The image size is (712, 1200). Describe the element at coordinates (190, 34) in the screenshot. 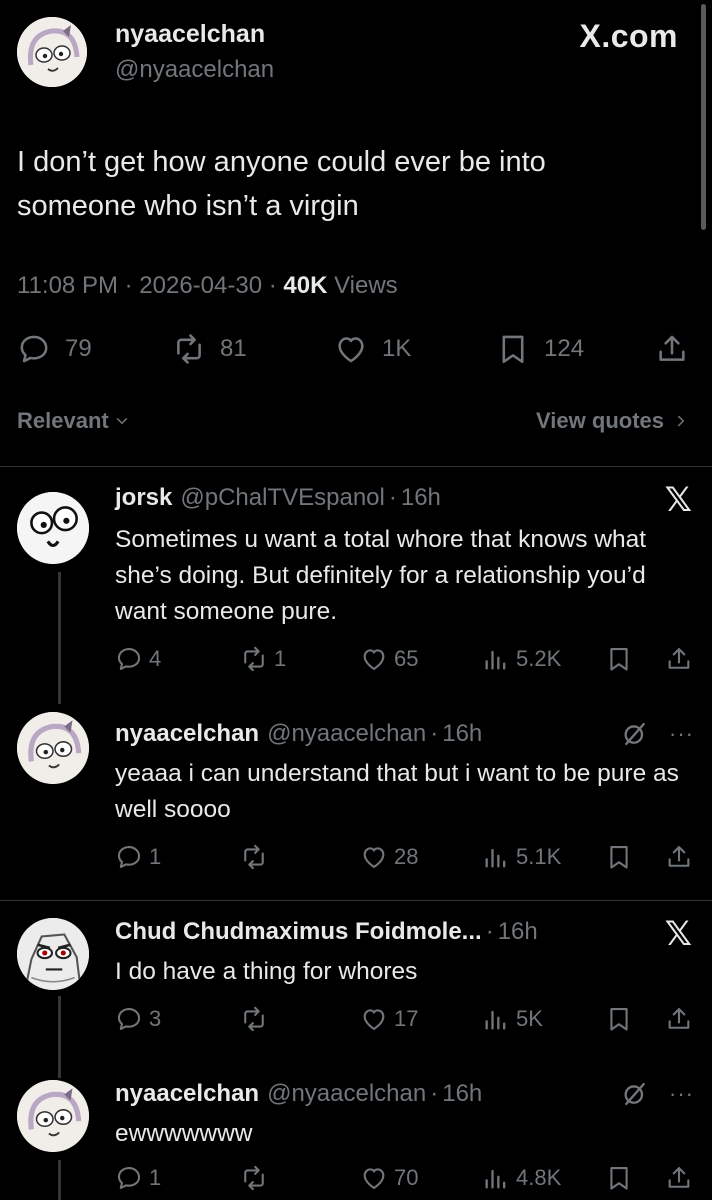

I see `author-name: nyaacelchan` at that location.